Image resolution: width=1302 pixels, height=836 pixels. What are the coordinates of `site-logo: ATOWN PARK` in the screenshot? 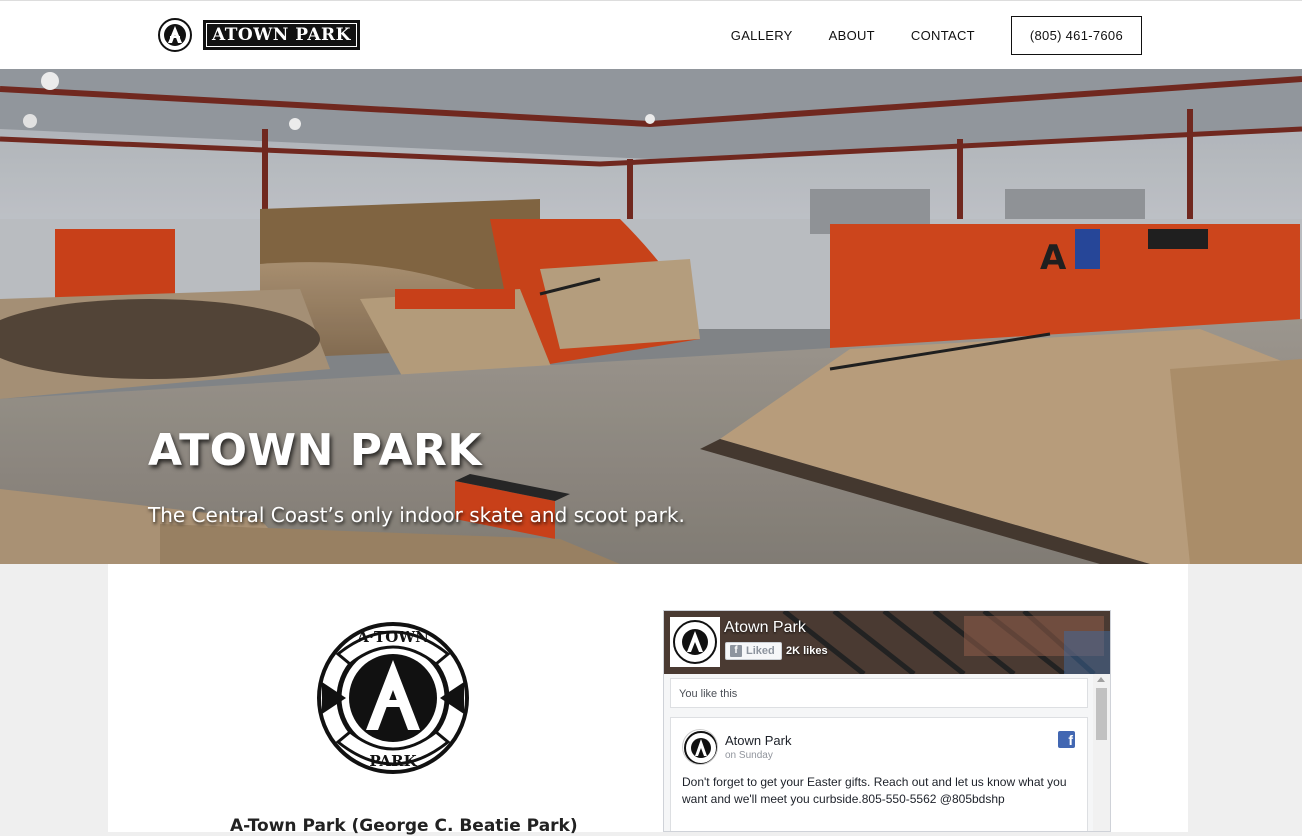 It's located at (259, 35).